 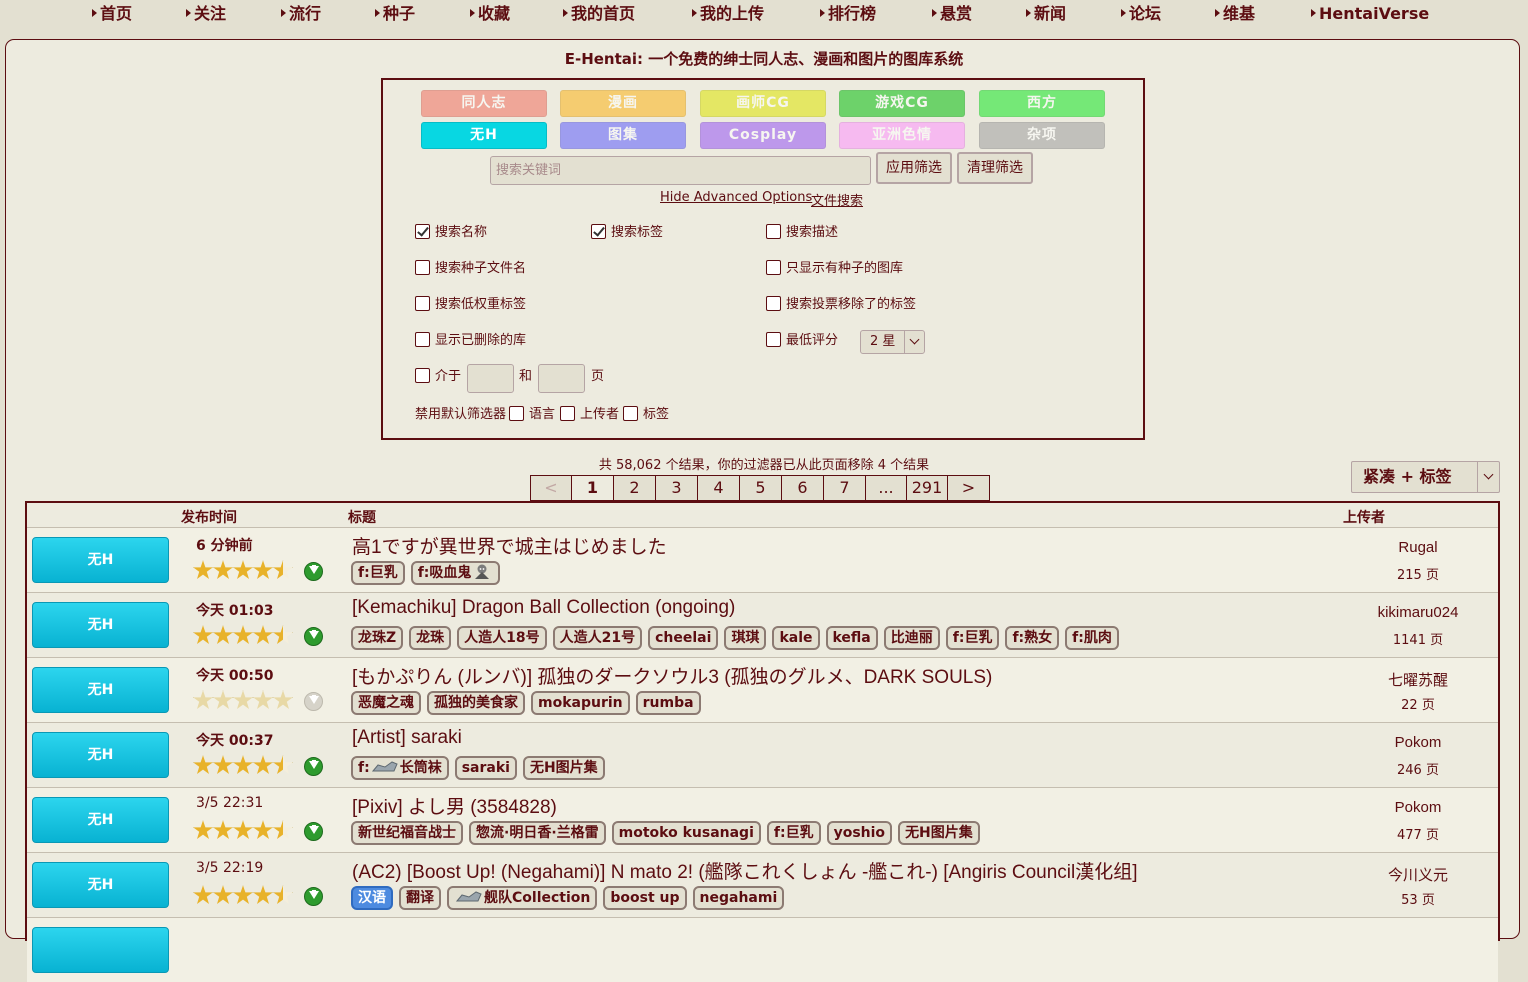 What do you see at coordinates (386, 703) in the screenshot?
I see `tag-item: 恶魔之魂` at bounding box center [386, 703].